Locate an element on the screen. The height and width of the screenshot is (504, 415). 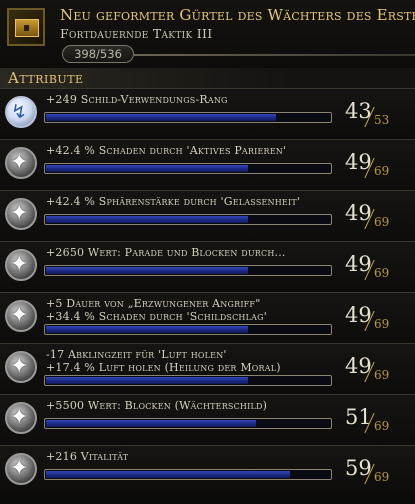
attribute-label: +5500 Wert: Blocken (Wächterschild) is located at coordinates (157, 405).